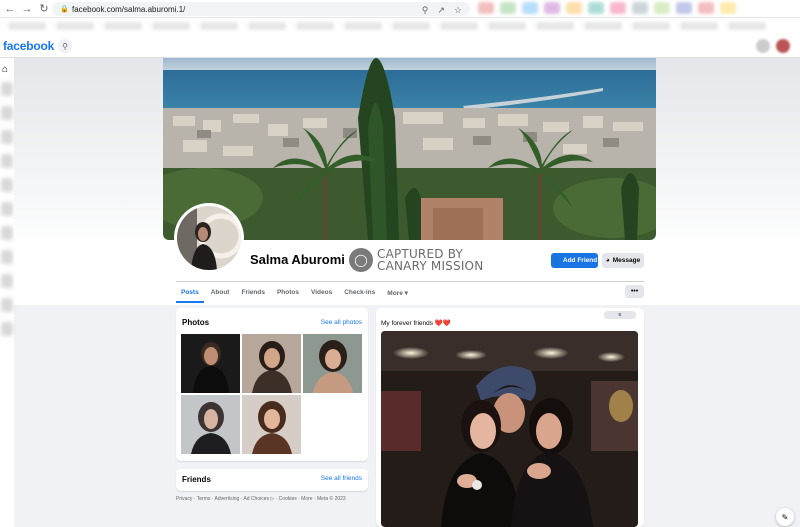 The image size is (800, 527). I want to click on profile-more-button: •••, so click(634, 291).